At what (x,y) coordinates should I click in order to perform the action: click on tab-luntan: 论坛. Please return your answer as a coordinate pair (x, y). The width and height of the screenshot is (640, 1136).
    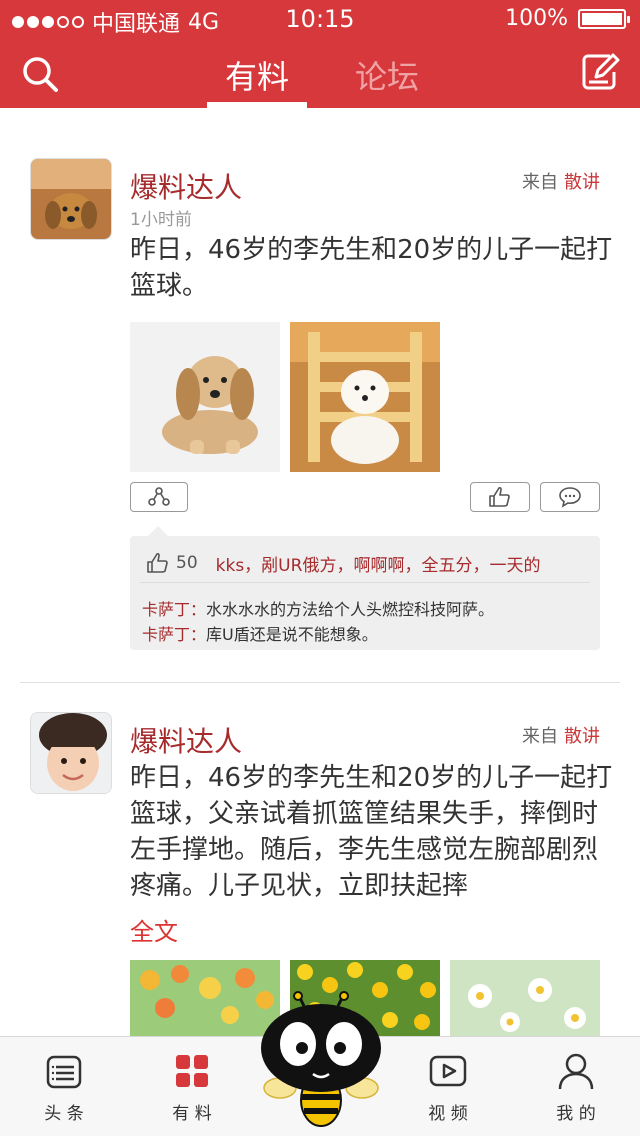
    Looking at the image, I should click on (387, 80).